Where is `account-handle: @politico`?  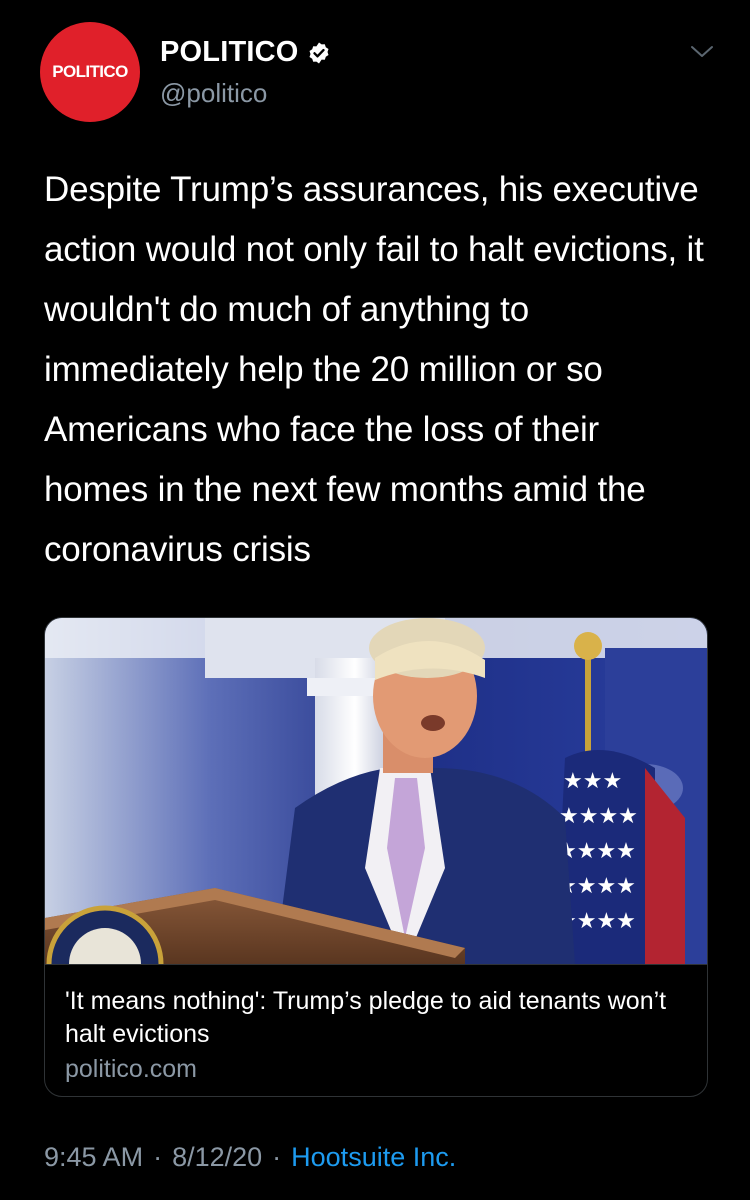 account-handle: @politico is located at coordinates (213, 93).